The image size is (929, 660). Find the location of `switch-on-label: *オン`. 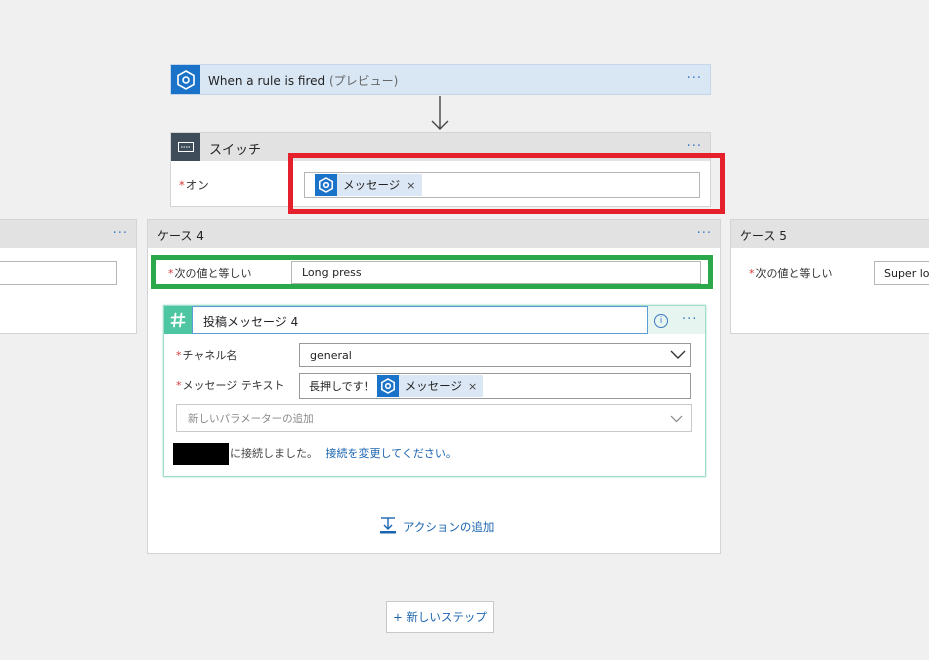

switch-on-label: *オン is located at coordinates (194, 185).